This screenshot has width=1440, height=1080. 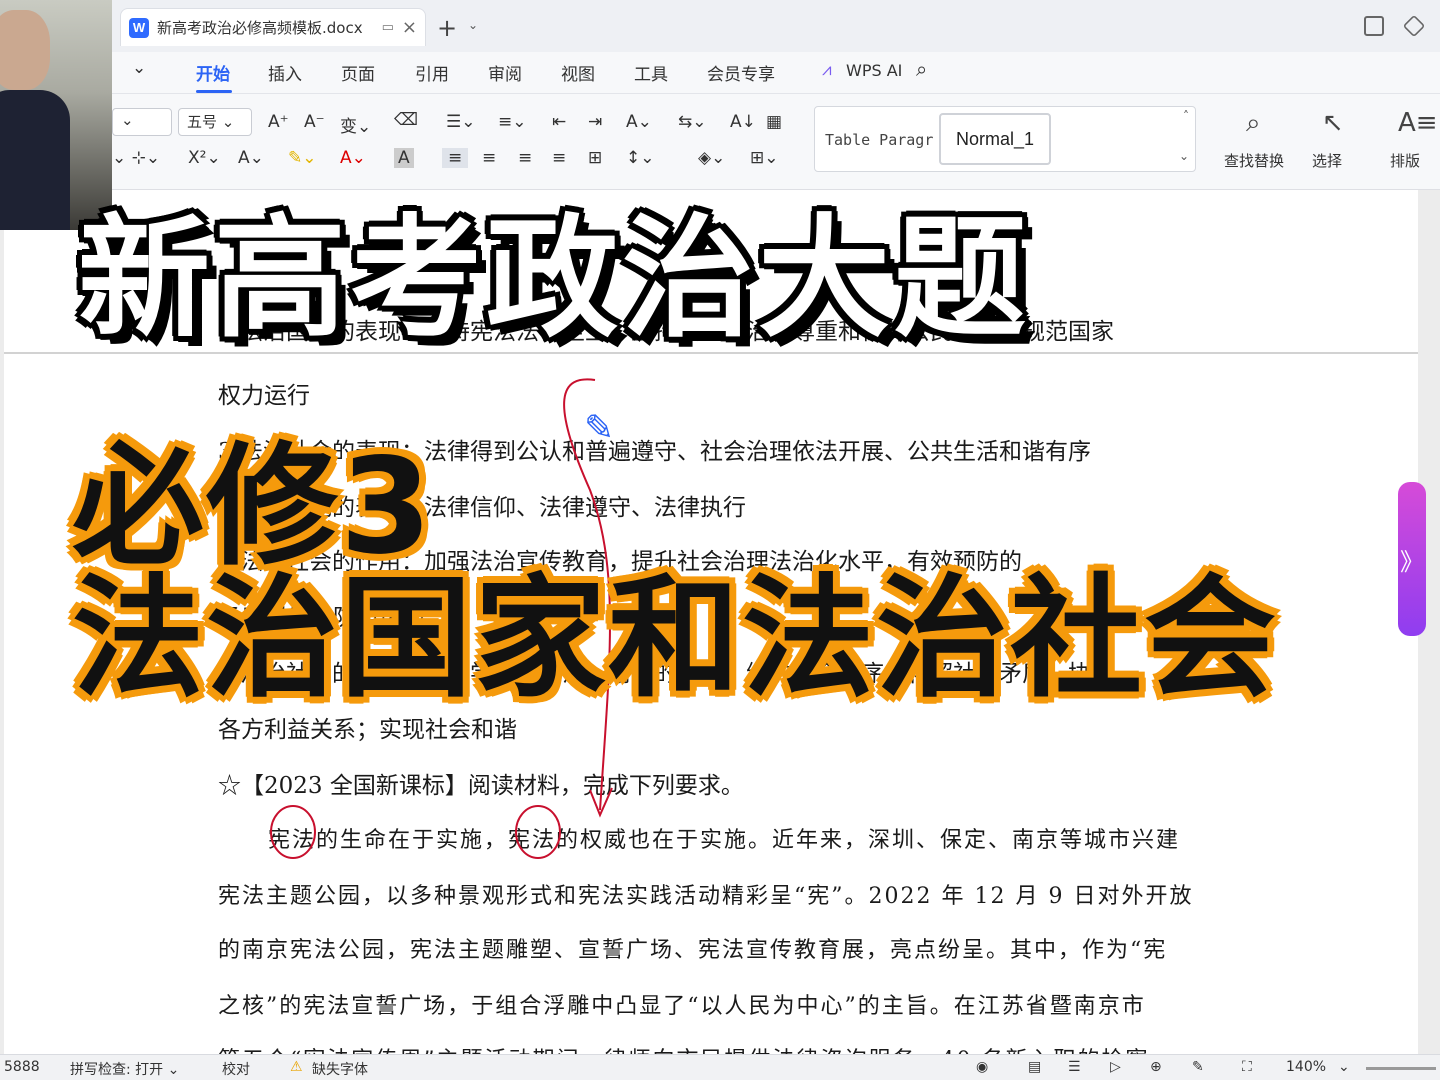 I want to click on spell-check-label: 拼写检查: 打开, so click(x=117, y=1070).